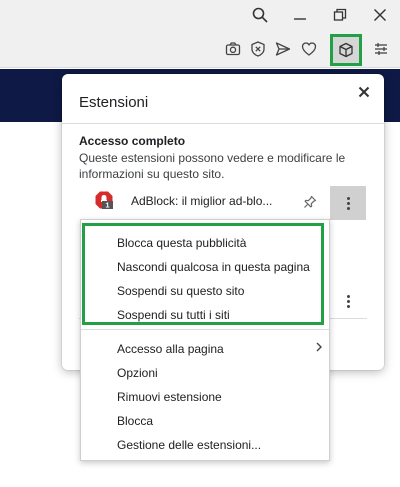 Image resolution: width=400 pixels, height=487 pixels. Describe the element at coordinates (170, 349) in the screenshot. I see `menu-item-page-access: Accesso alla pagina` at that location.